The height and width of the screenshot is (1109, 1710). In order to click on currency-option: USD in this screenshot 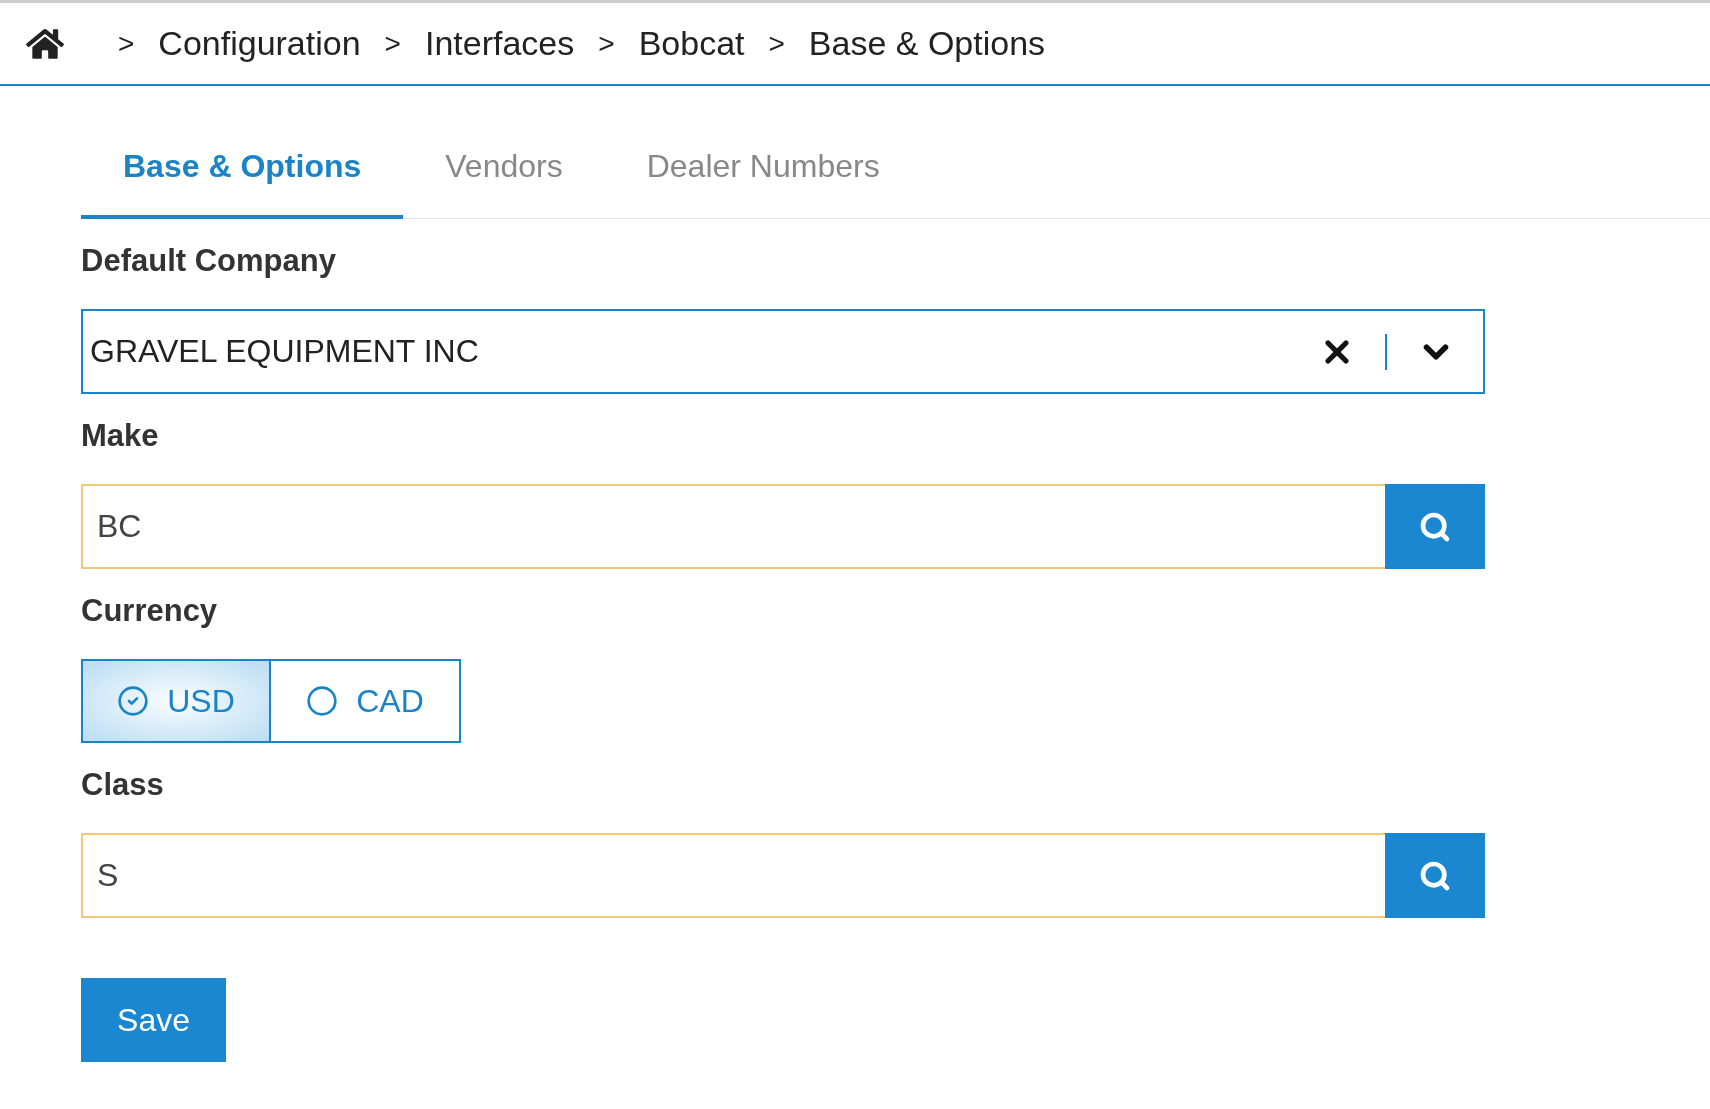, I will do `click(177, 701)`.